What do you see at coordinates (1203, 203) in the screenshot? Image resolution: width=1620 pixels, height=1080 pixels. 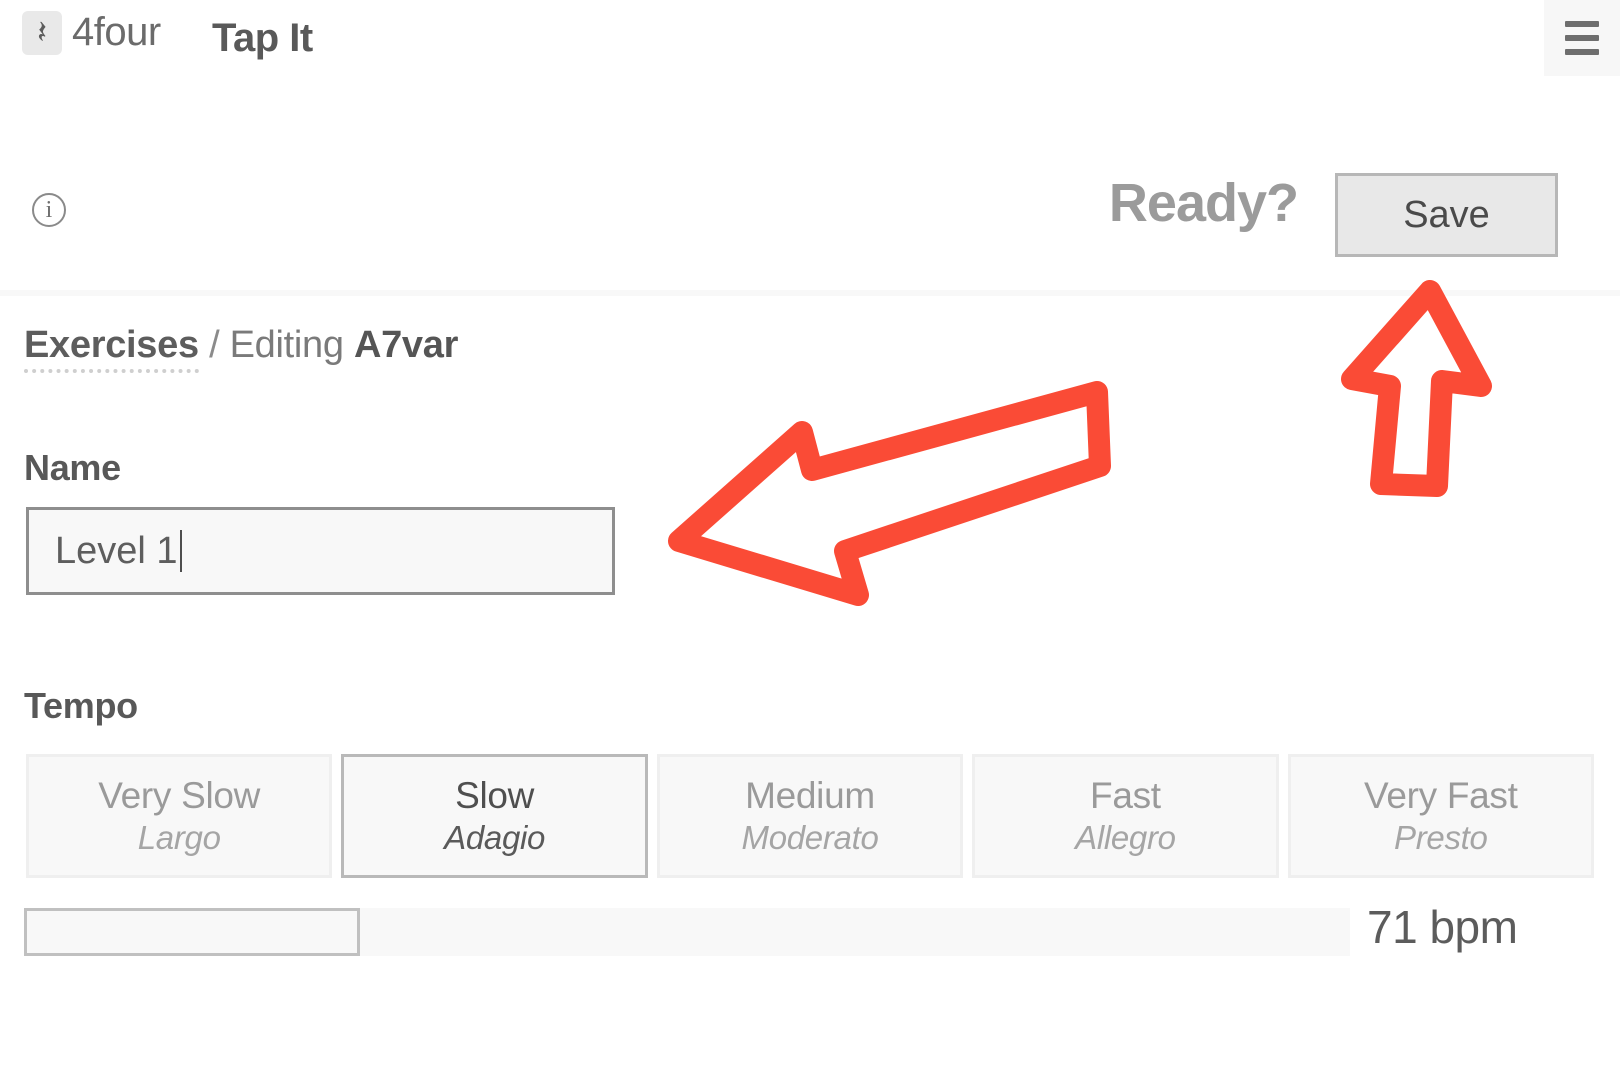 I see `ready-status-label: Ready?` at bounding box center [1203, 203].